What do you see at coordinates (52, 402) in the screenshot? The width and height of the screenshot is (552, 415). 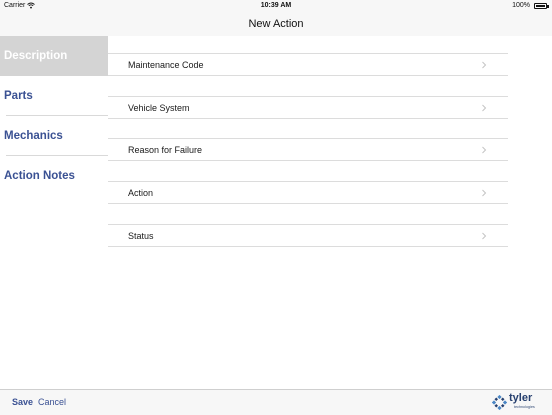 I see `cancel-button: Cancel` at bounding box center [52, 402].